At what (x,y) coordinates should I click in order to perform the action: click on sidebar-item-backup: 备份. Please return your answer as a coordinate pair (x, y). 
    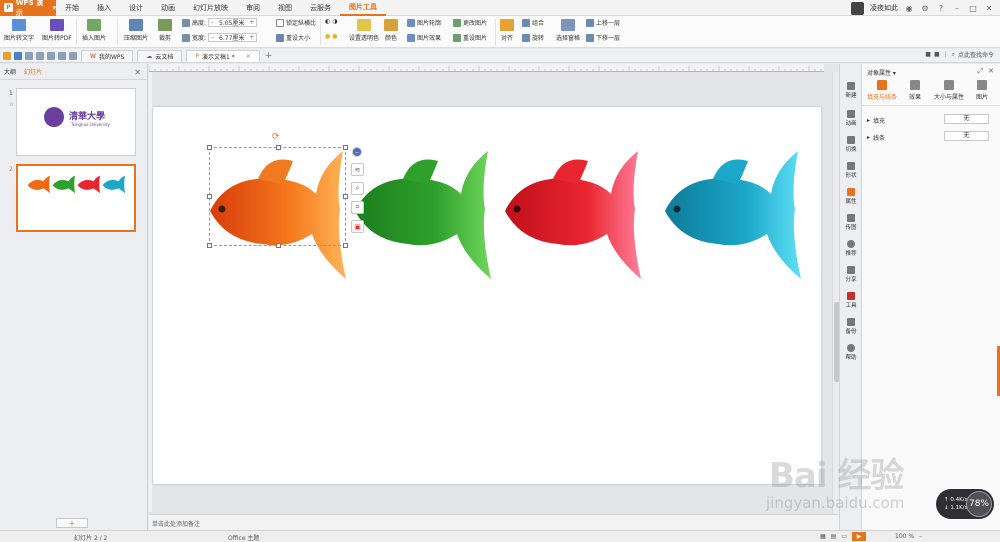
    Looking at the image, I should click on (851, 326).